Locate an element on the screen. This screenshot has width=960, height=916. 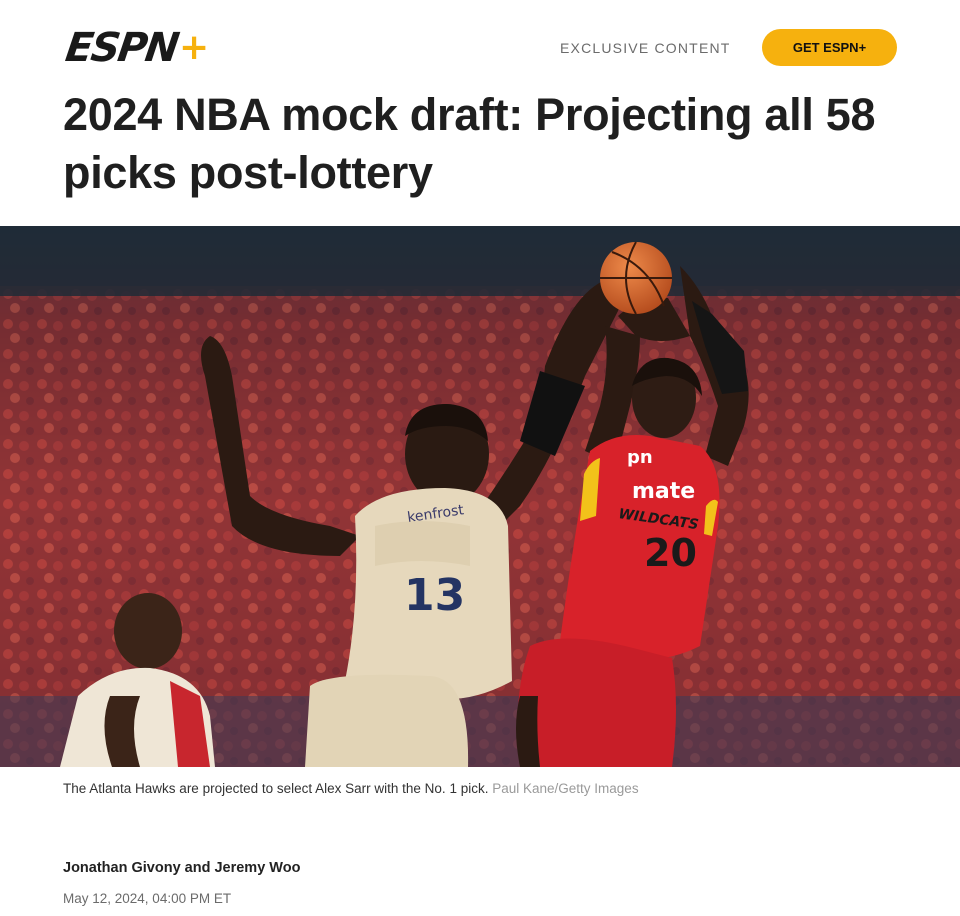
shooter-sponsor-text: mate is located at coordinates (663, 491).